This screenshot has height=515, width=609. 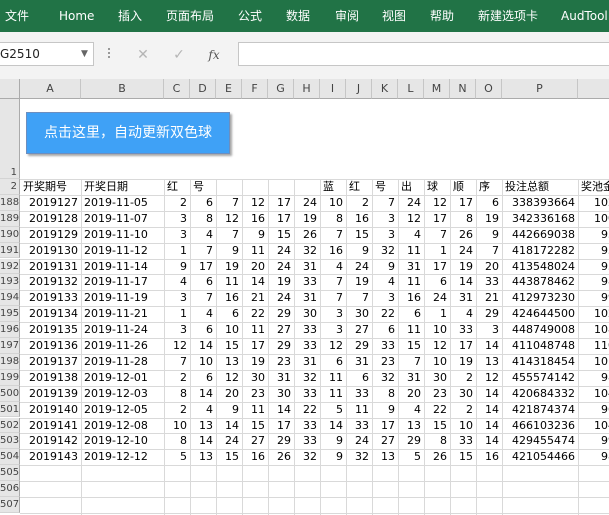 I want to click on cell: 号, so click(x=203, y=187).